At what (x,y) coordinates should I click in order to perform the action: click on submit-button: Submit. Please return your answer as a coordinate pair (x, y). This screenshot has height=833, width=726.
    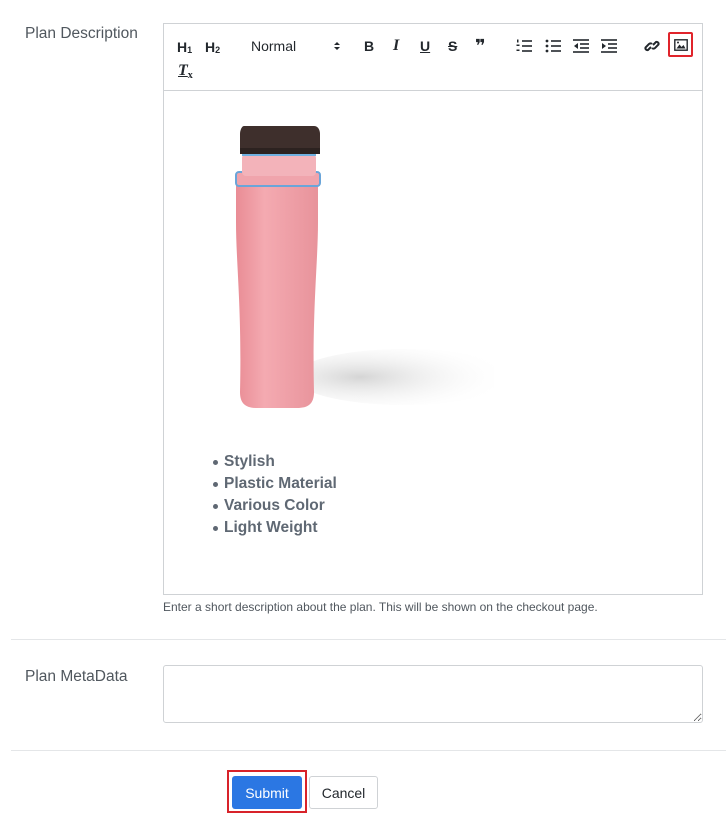
    Looking at the image, I should click on (267, 792).